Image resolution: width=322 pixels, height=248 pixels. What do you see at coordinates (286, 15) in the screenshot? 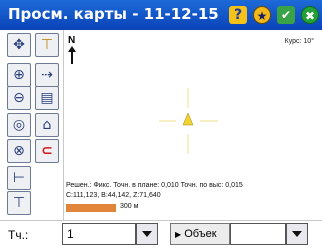
I see `ok-check-icon: ✔` at bounding box center [286, 15].